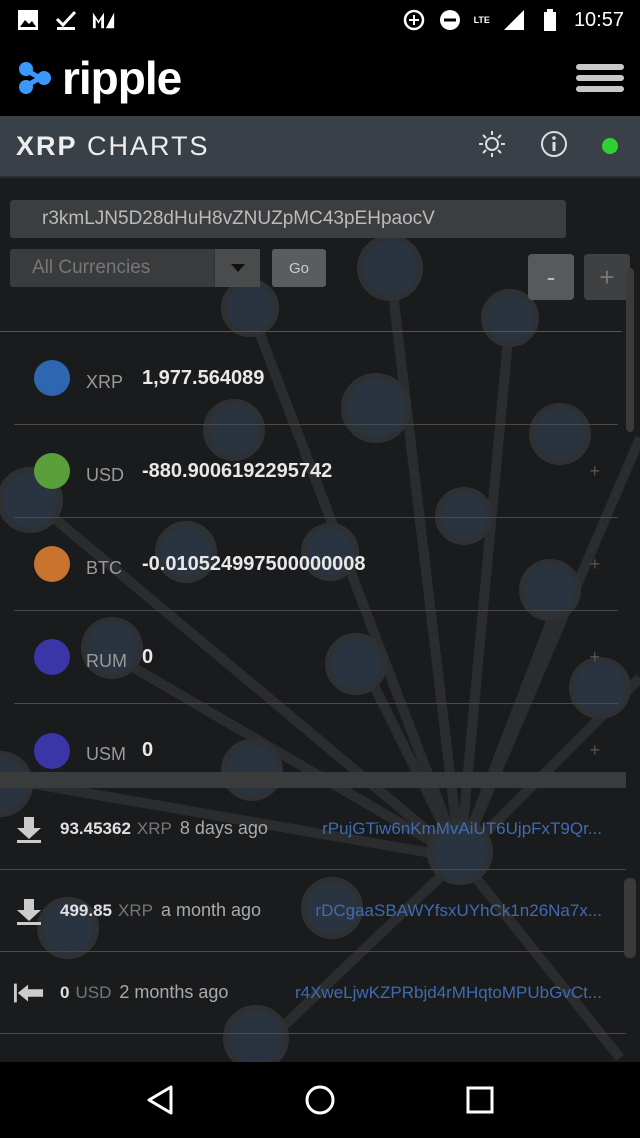  Describe the element at coordinates (237, 268) in the screenshot. I see `chevron-down-icon` at that location.